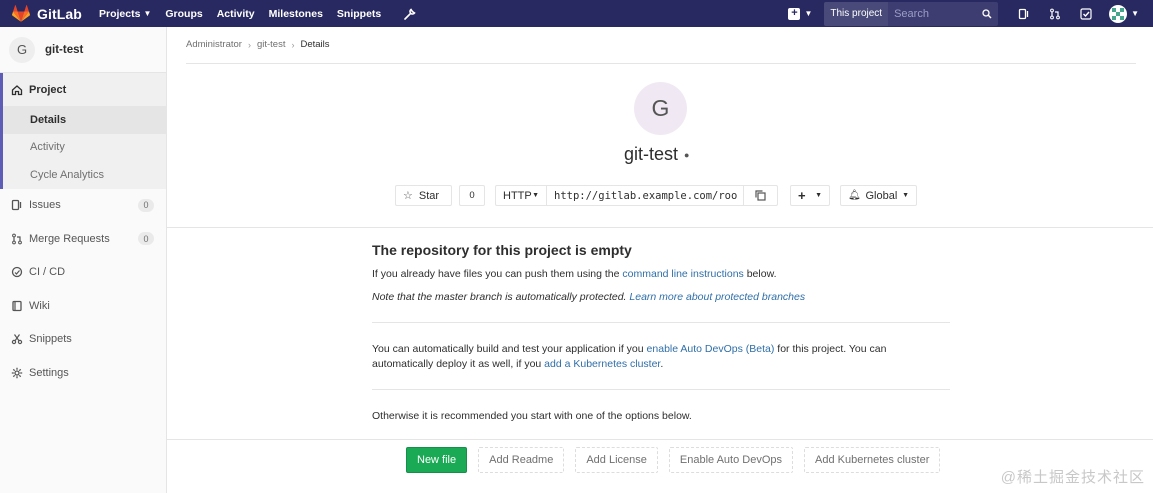 Image resolution: width=1153 pixels, height=493 pixels. Describe the element at coordinates (59, 13) in the screenshot. I see `brand-name: GitLab` at that location.